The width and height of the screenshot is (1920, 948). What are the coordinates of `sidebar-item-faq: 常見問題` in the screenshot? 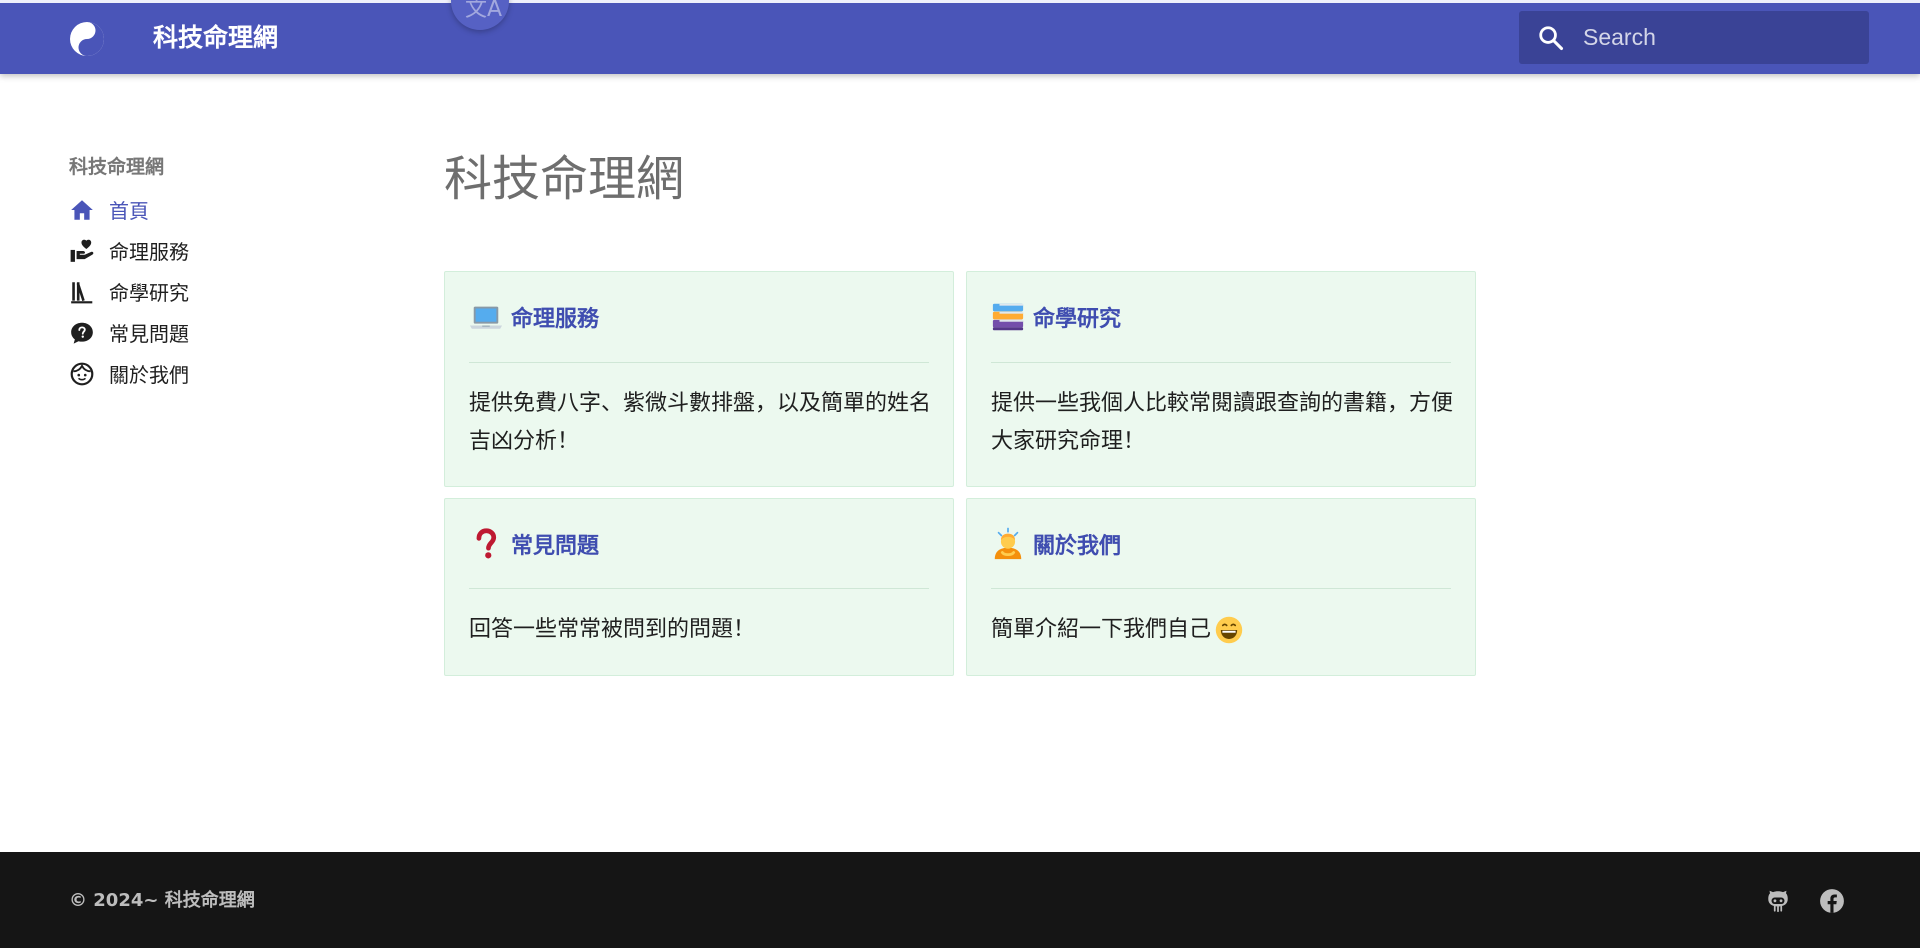 It's located at (219, 332).